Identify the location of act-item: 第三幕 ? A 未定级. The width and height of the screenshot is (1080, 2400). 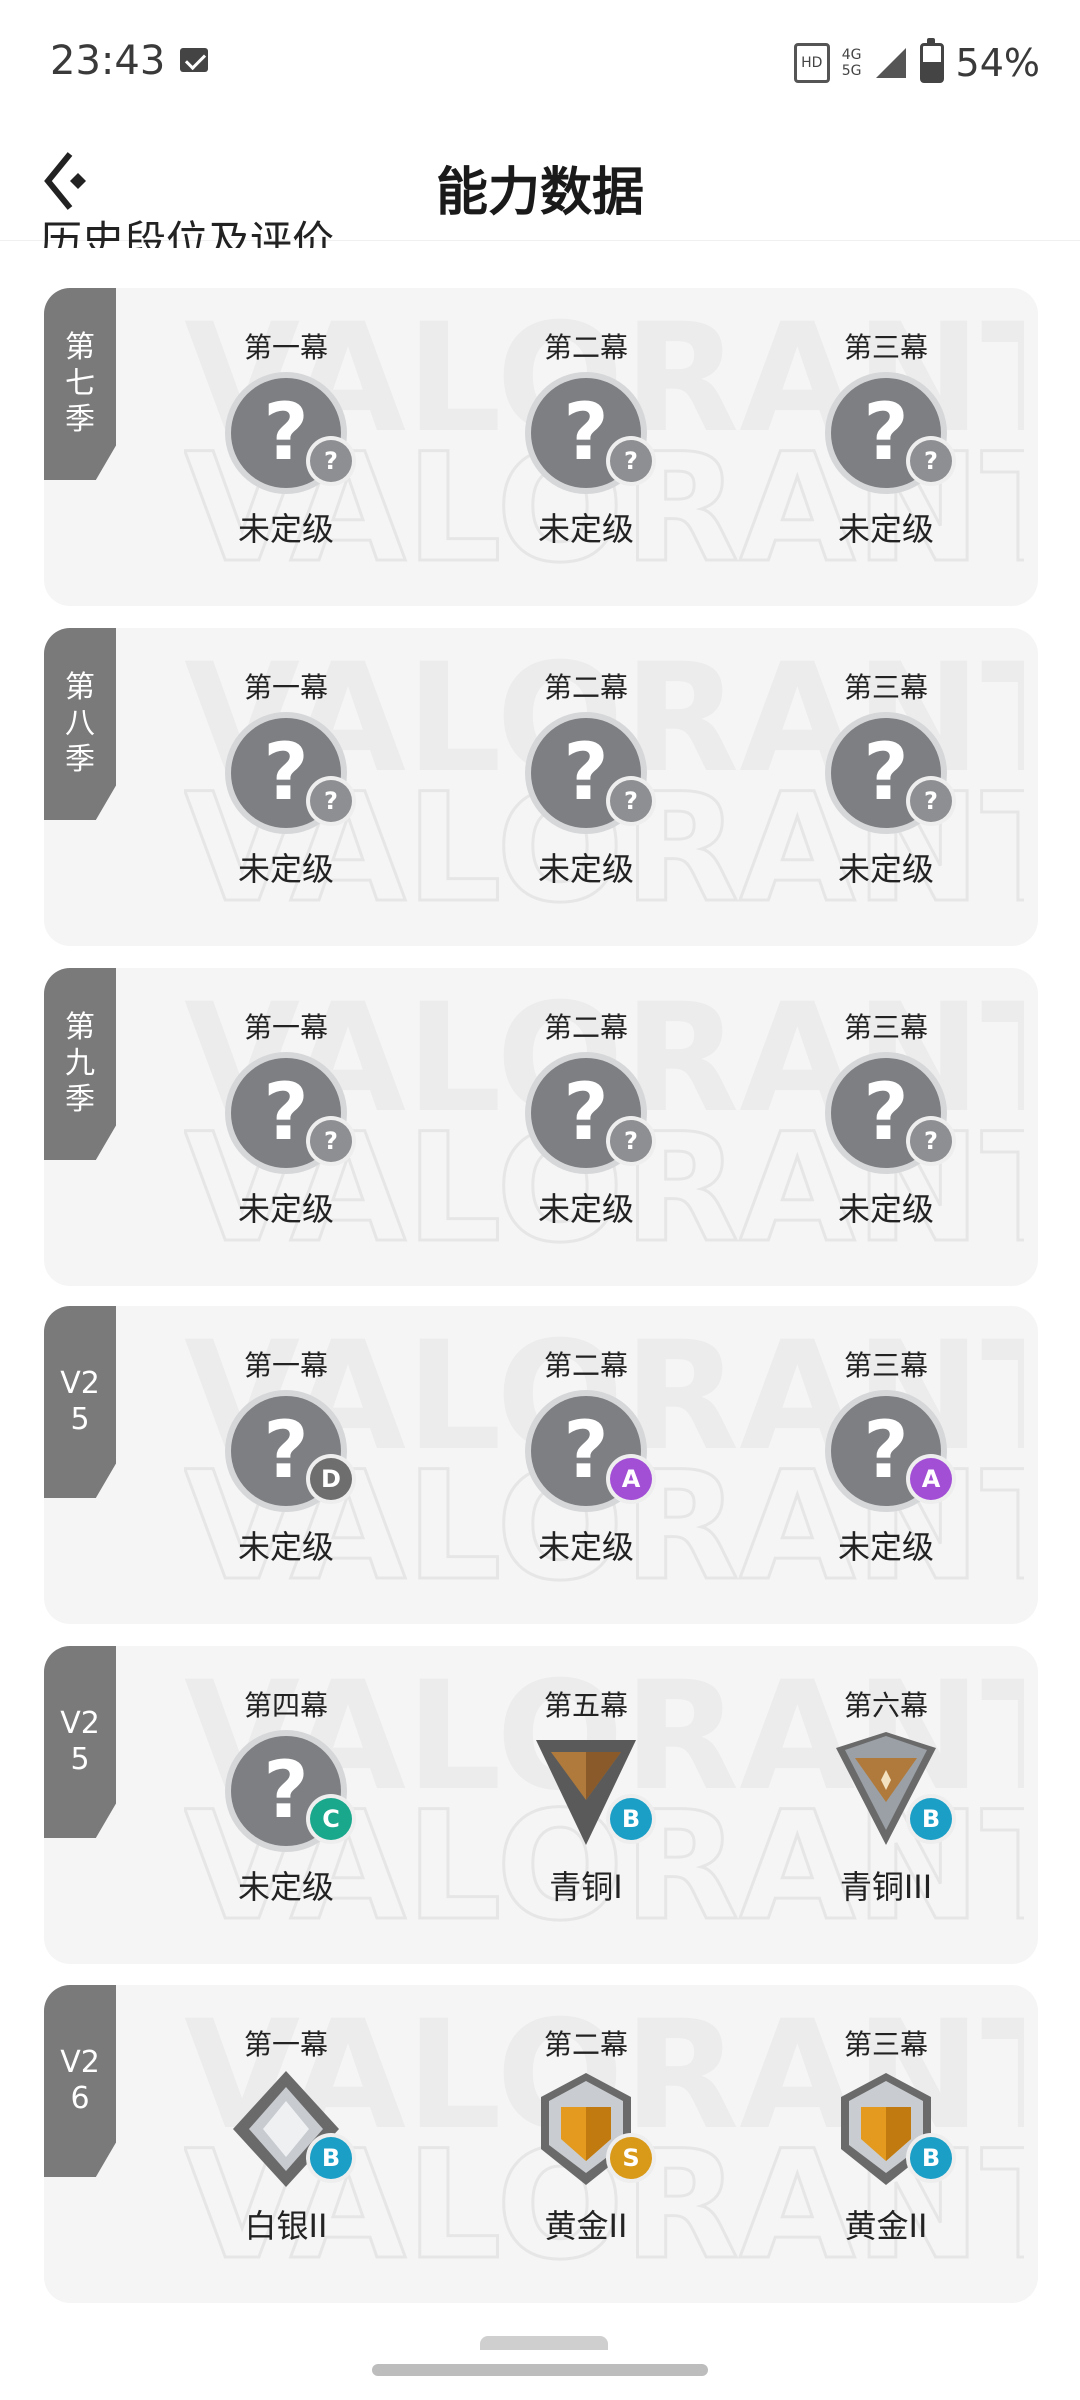
(886, 1456).